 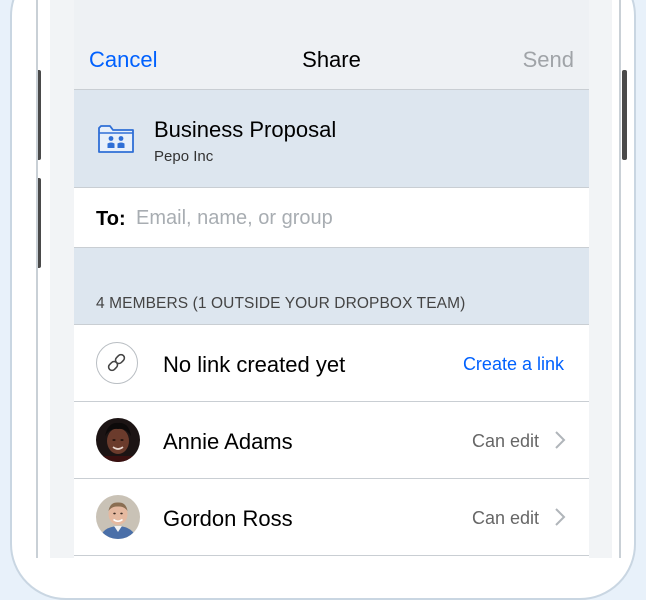 What do you see at coordinates (624, 115) in the screenshot?
I see `phone-power-button` at bounding box center [624, 115].